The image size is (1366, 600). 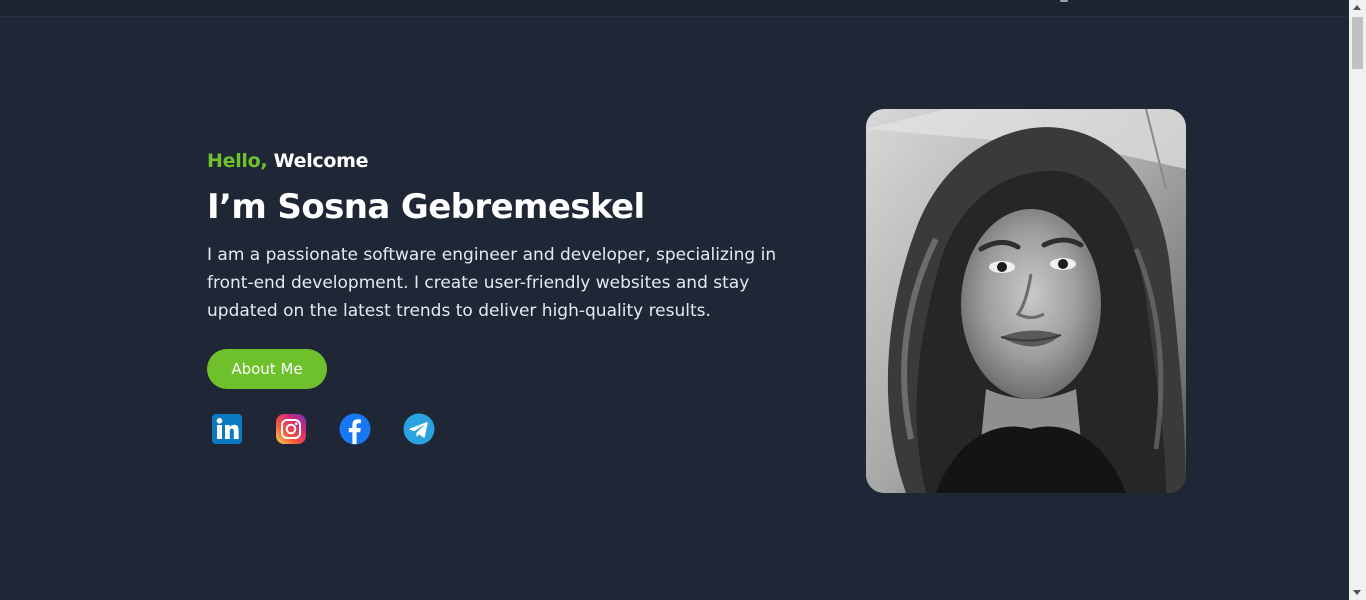 What do you see at coordinates (1357, 43) in the screenshot?
I see `scroll-thumb` at bounding box center [1357, 43].